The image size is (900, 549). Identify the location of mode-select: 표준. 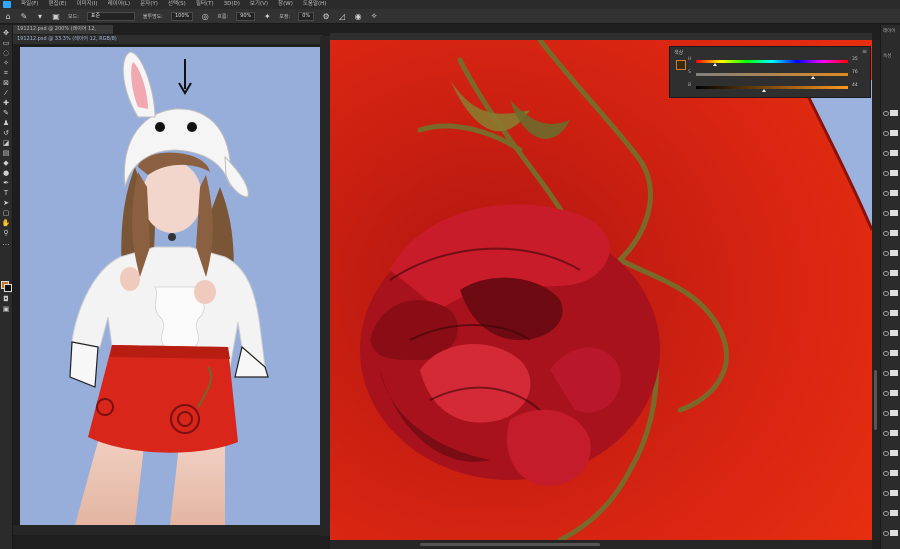
(110, 16).